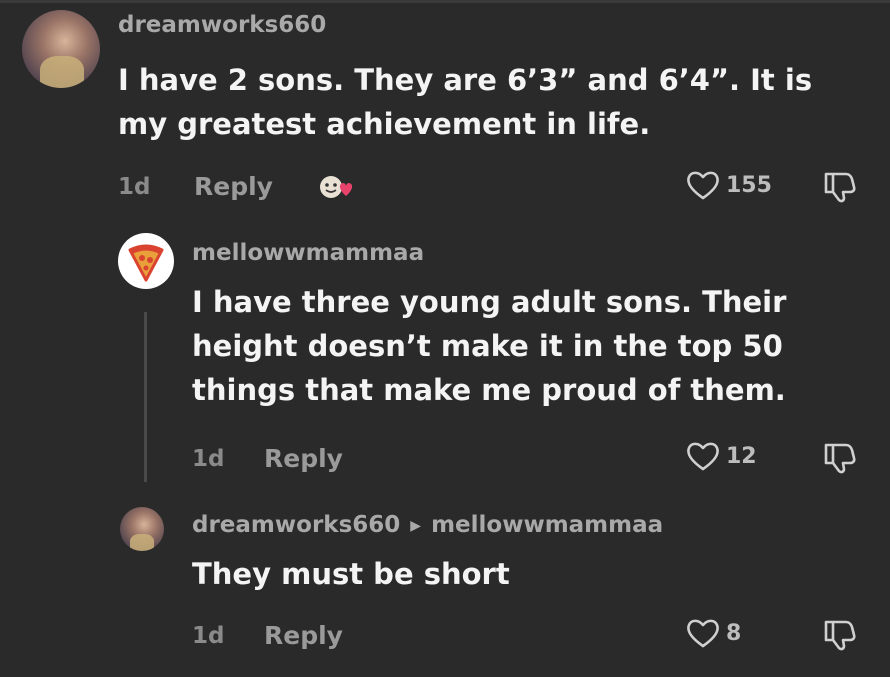  I want to click on like-button: 8, so click(713, 633).